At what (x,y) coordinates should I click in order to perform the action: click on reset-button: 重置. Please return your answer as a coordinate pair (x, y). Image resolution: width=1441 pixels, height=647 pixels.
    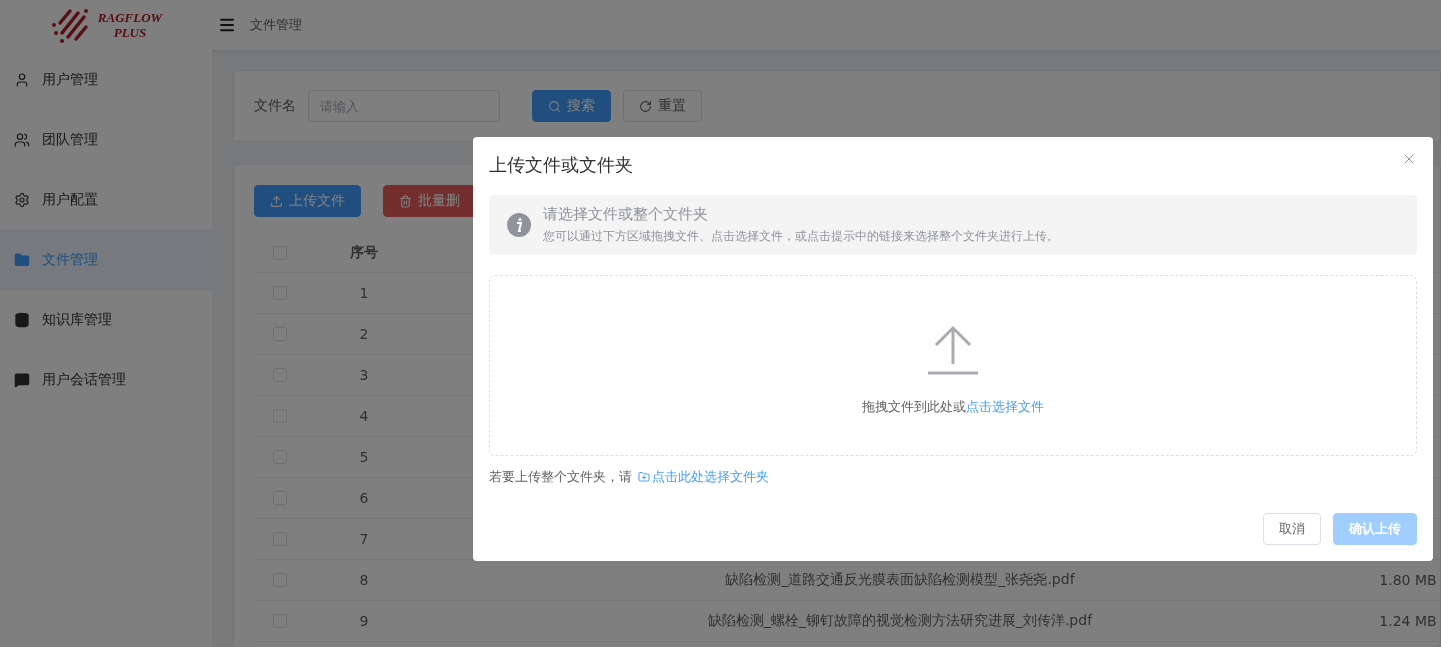
    Looking at the image, I should click on (662, 106).